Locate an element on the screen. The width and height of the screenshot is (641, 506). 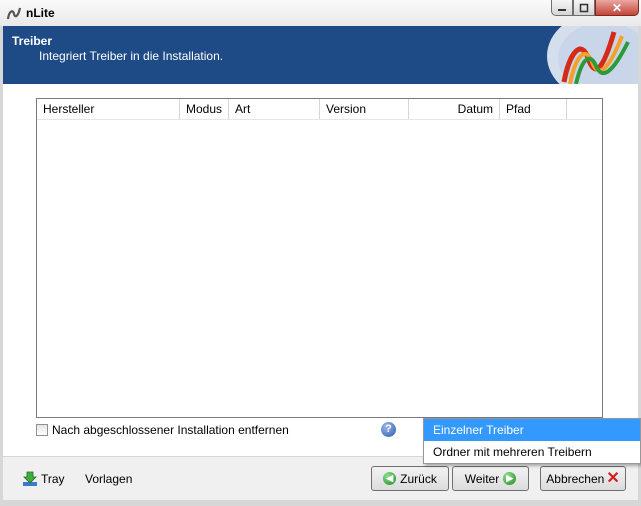
window-controls: ✕ is located at coordinates (595, 9).